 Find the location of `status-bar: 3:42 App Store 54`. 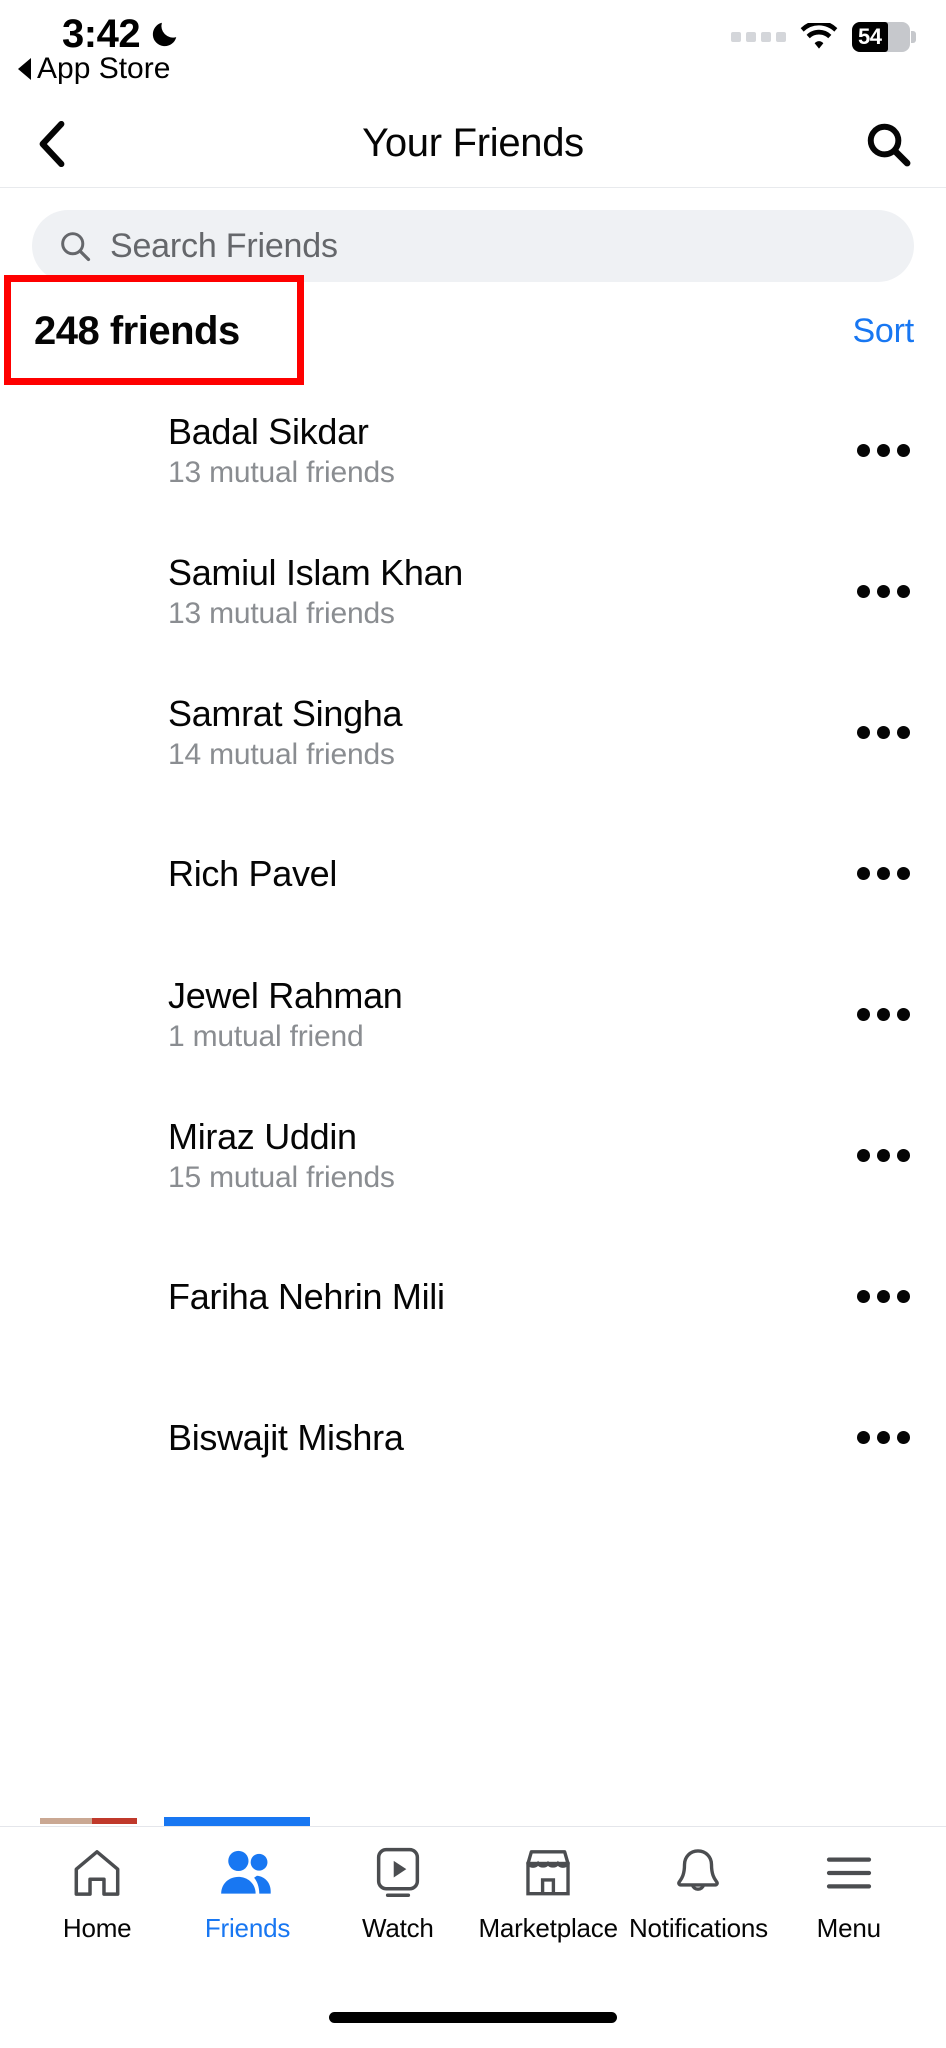

status-bar: 3:42 App Store 54 is located at coordinates (473, 50).